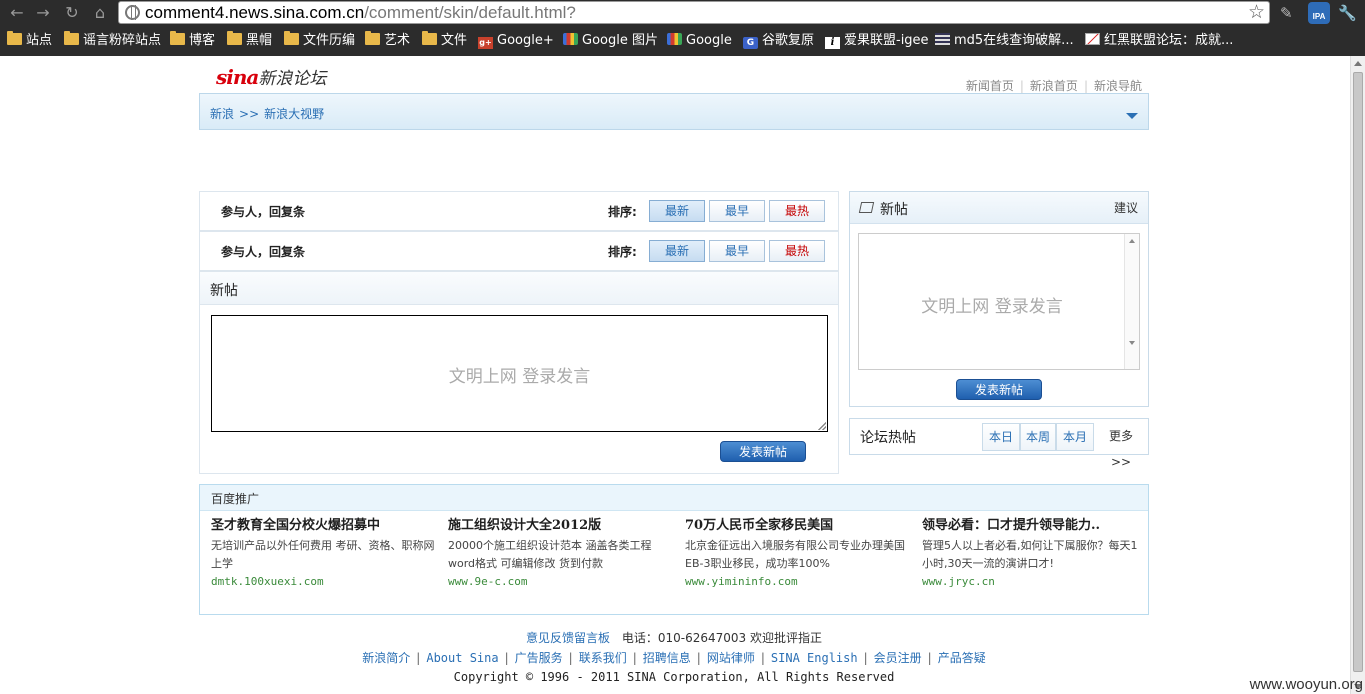 Image resolution: width=1365 pixels, height=694 pixels. What do you see at coordinates (1347, 13) in the screenshot?
I see `wrench-icon: 🔧` at bounding box center [1347, 13].